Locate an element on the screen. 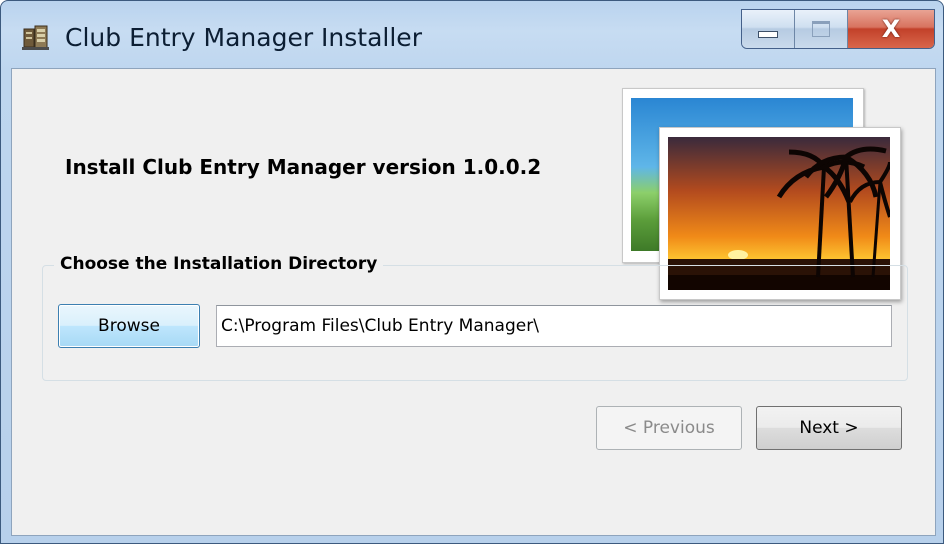 Image resolution: width=944 pixels, height=544 pixels. close-icon: X is located at coordinates (891, 29).